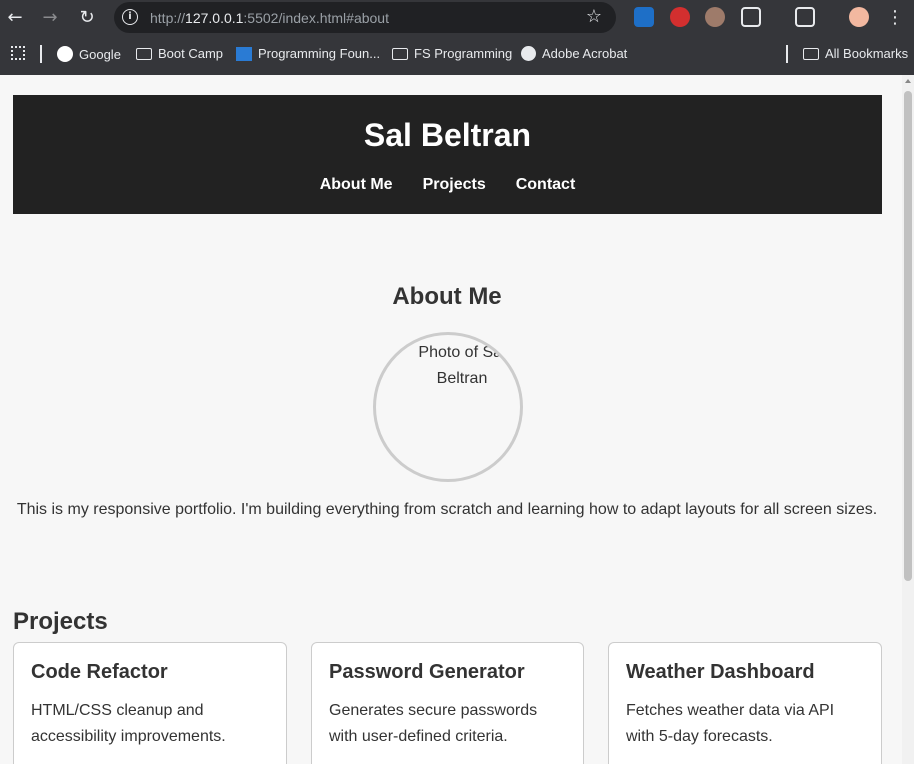  What do you see at coordinates (15, 18) in the screenshot?
I see `back-icon: ←` at bounding box center [15, 18].